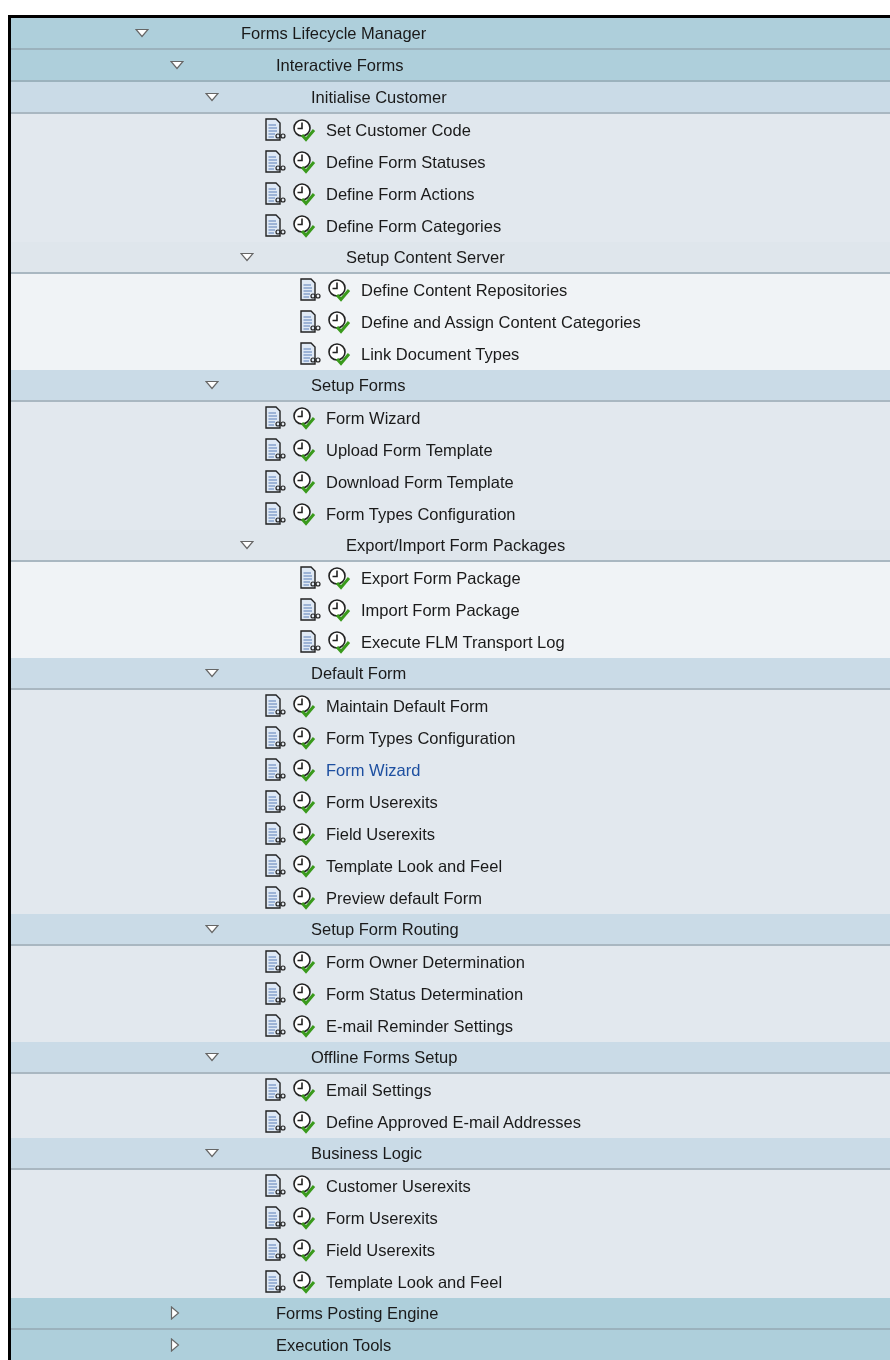 The width and height of the screenshot is (890, 1360). Describe the element at coordinates (425, 257) in the screenshot. I see `tree-node-label: Setup Content Server` at that location.